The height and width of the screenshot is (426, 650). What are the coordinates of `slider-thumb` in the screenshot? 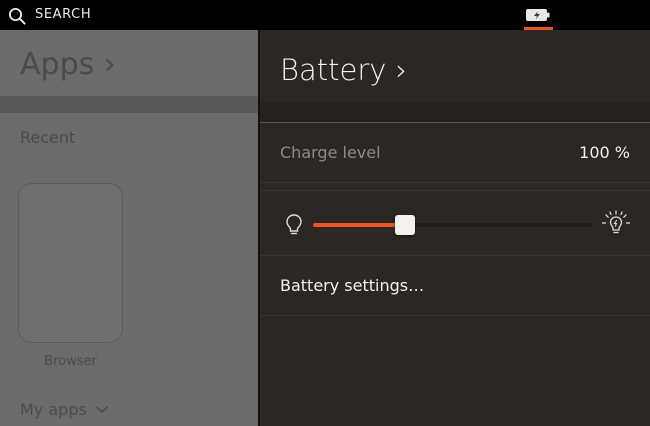 It's located at (405, 225).